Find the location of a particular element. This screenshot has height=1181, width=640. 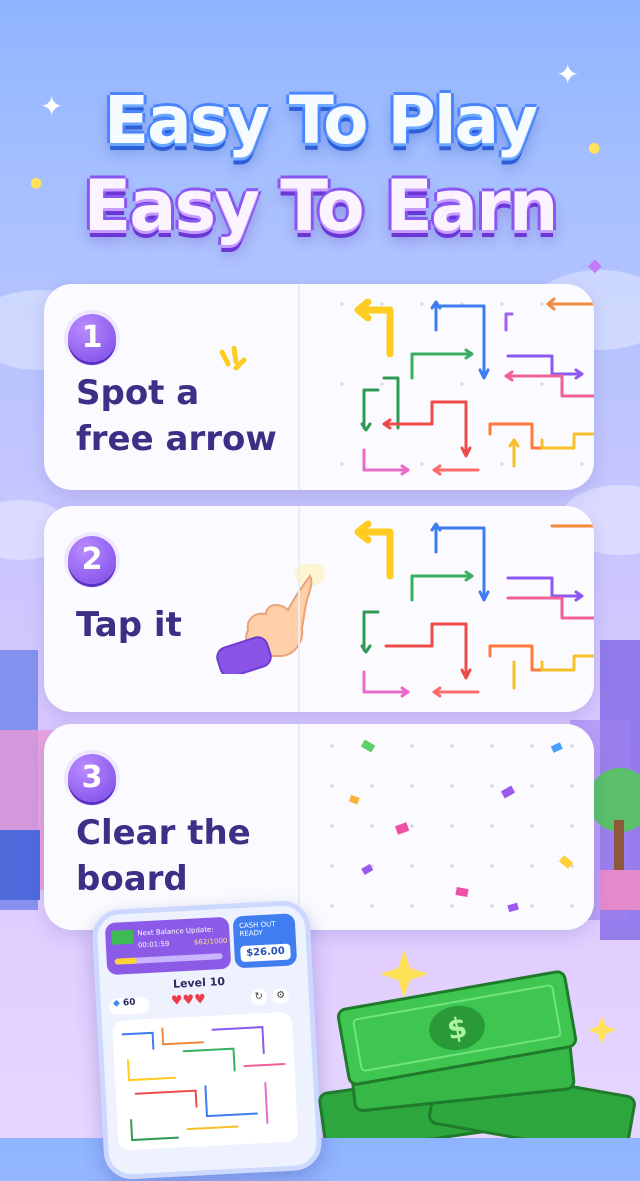

lives-hearts: ♥♥♥ is located at coordinates (189, 1000).